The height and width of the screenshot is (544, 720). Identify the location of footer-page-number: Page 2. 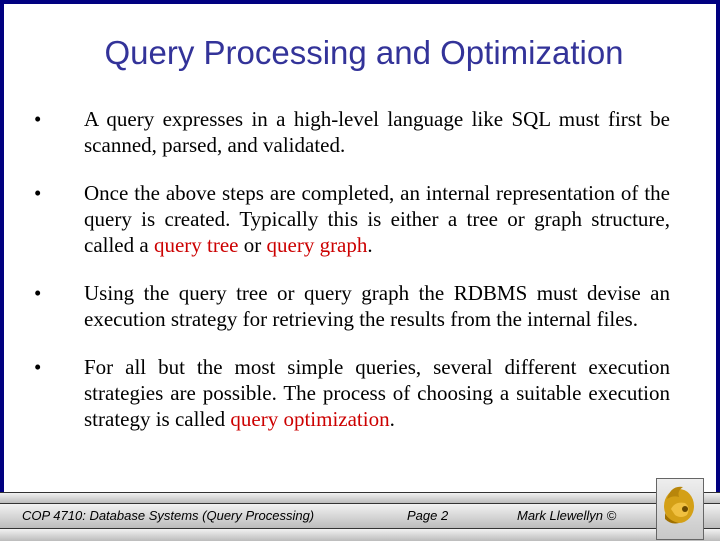
(428, 515).